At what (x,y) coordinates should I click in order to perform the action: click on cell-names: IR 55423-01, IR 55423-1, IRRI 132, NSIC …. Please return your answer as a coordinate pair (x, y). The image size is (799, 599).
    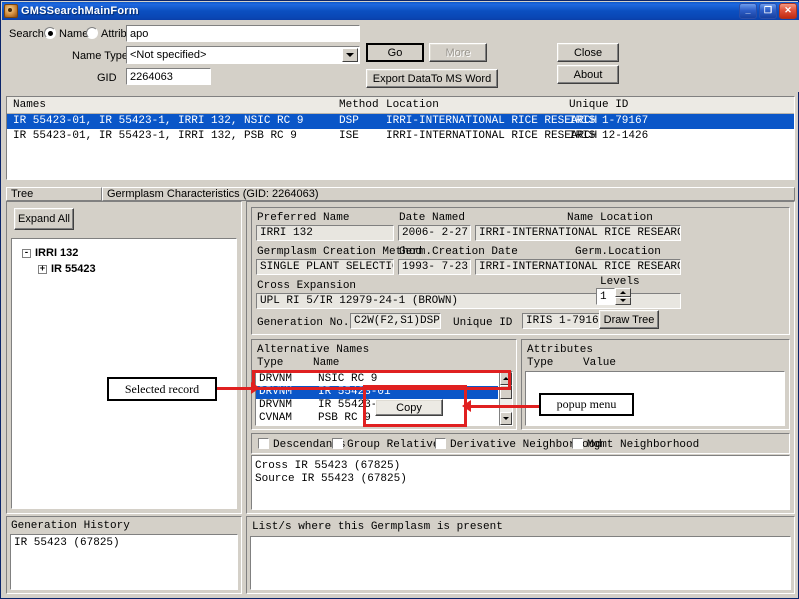
    Looking at the image, I should click on (158, 121).